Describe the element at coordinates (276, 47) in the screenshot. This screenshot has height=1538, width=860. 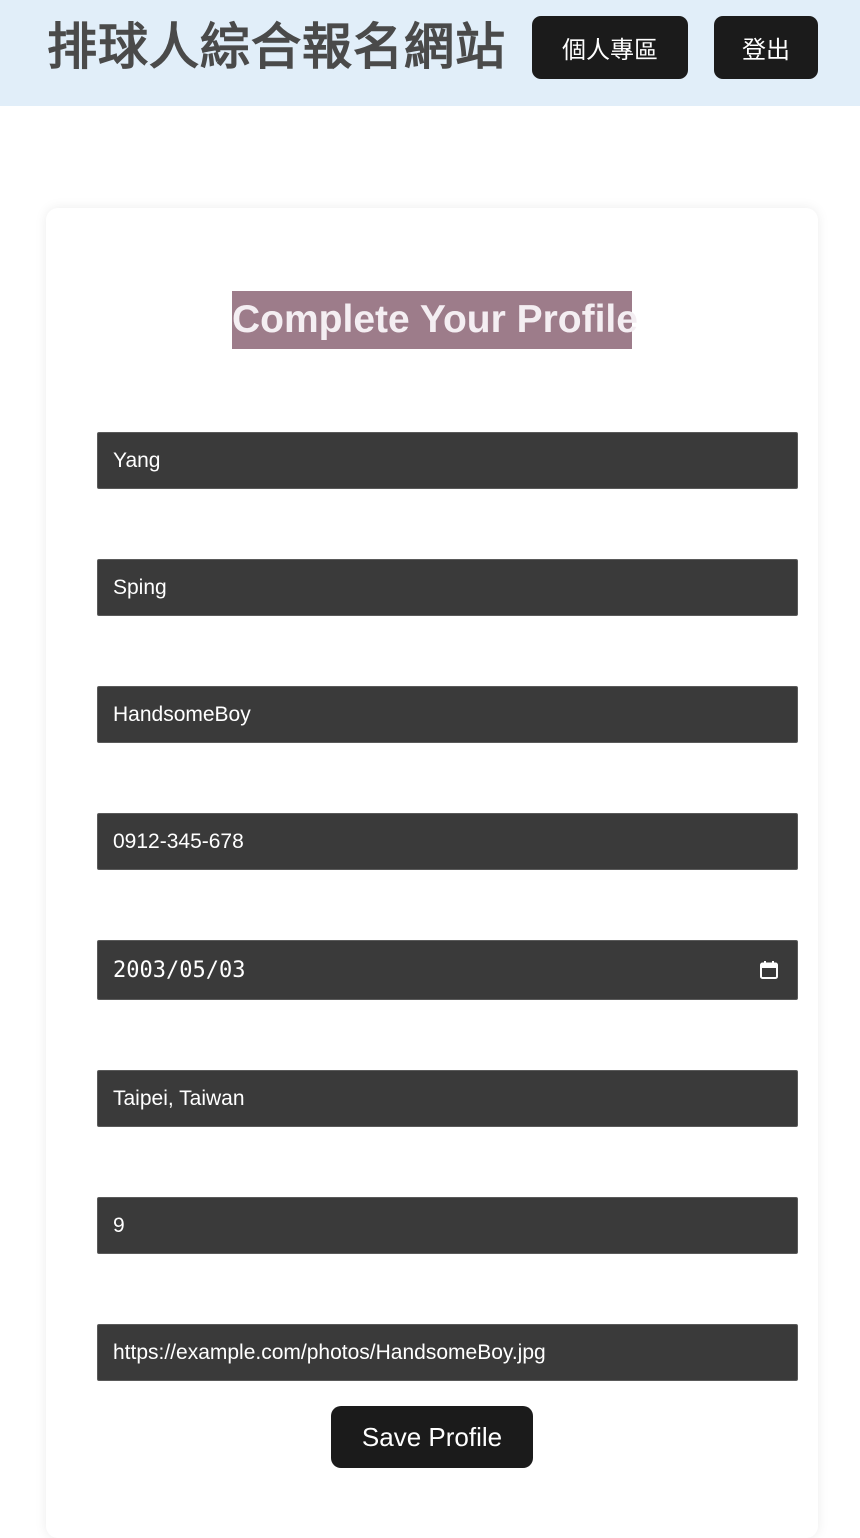
I see `site-title: 排球人綜合報名網站` at that location.